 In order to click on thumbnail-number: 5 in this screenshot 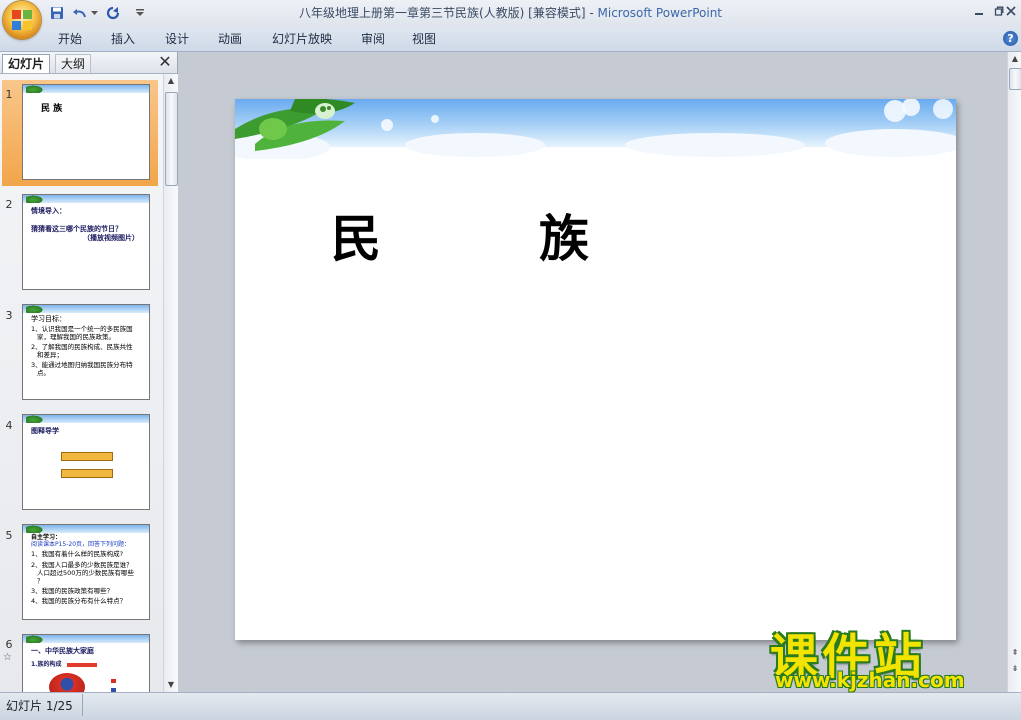, I will do `click(9, 535)`.